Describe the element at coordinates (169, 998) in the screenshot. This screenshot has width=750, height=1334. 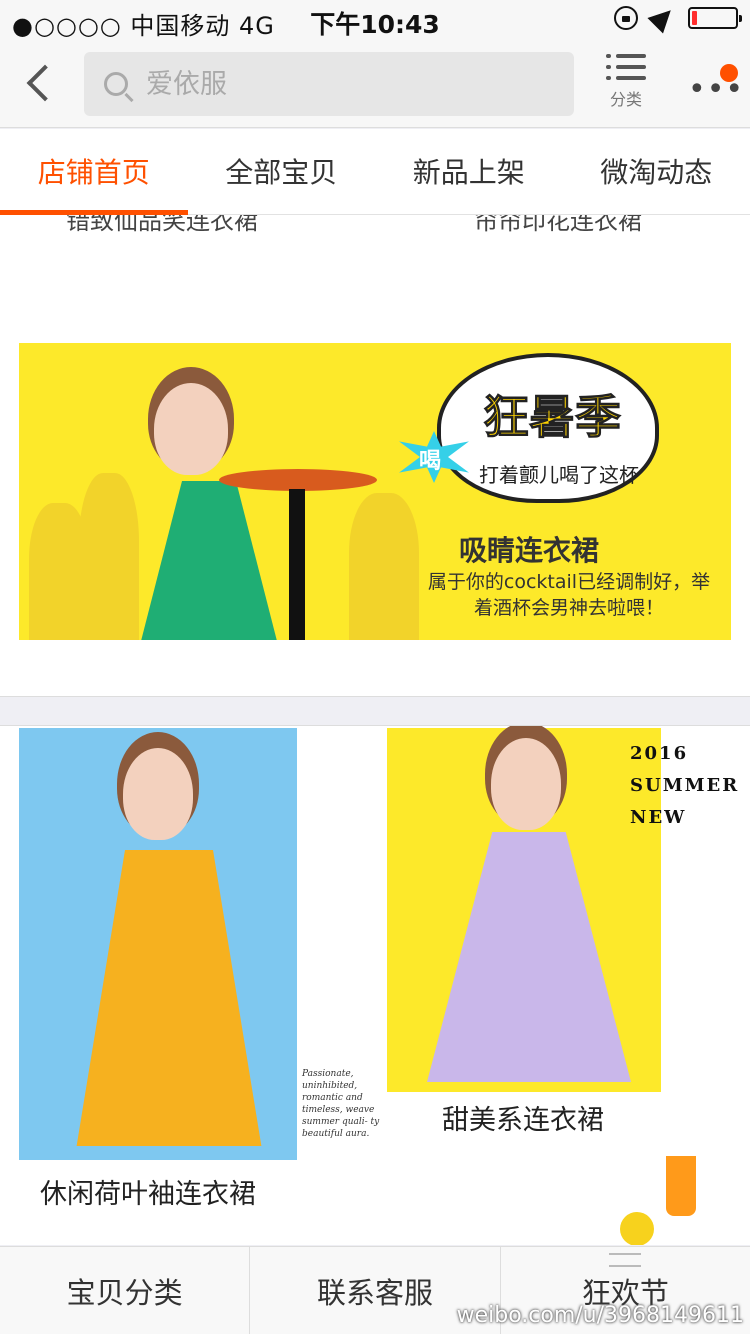
I see `yellow-dress-image` at that location.